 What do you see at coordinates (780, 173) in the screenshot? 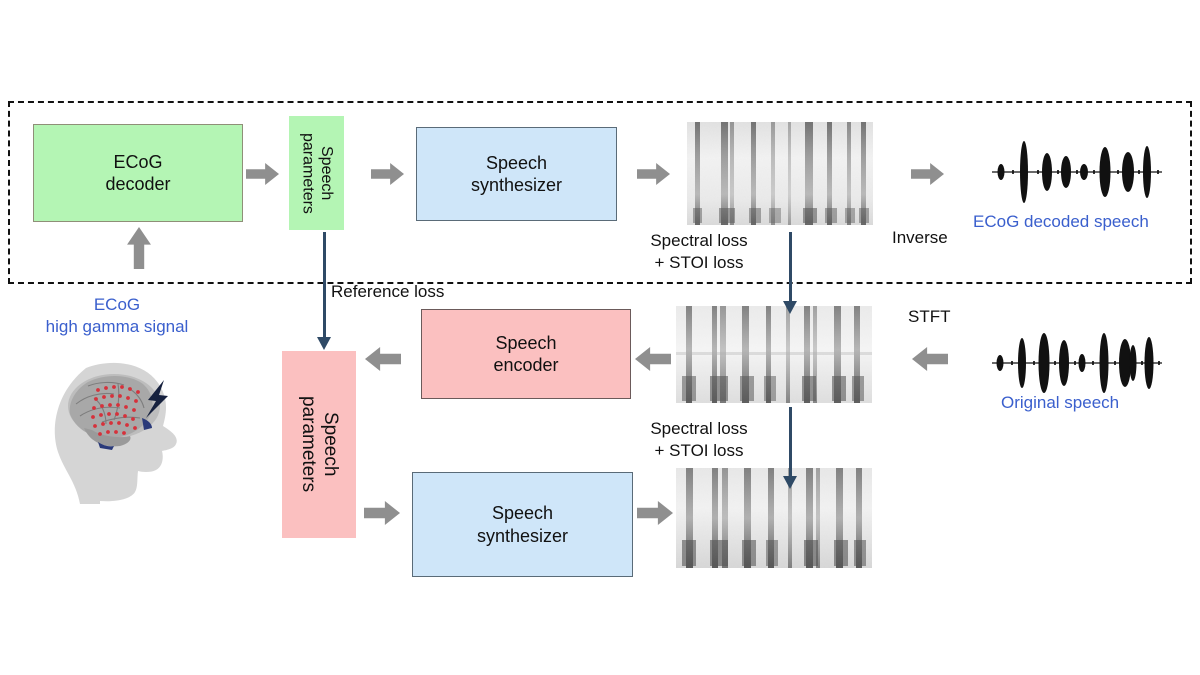
I see `decoded-speech-spectrogram` at bounding box center [780, 173].